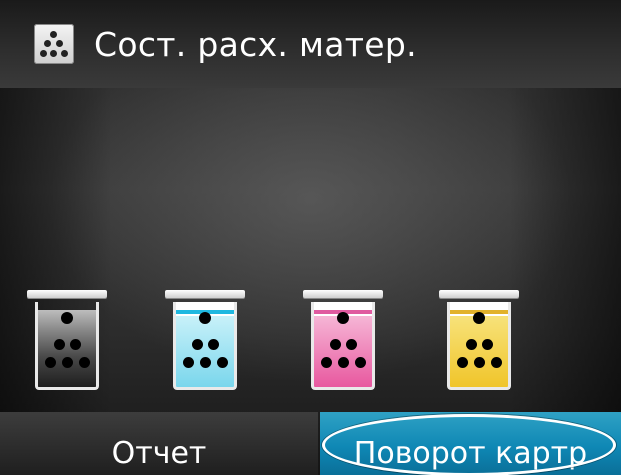 Image resolution: width=621 pixels, height=475 pixels. I want to click on rotate-cartridges-label: Поворот картр, so click(470, 453).